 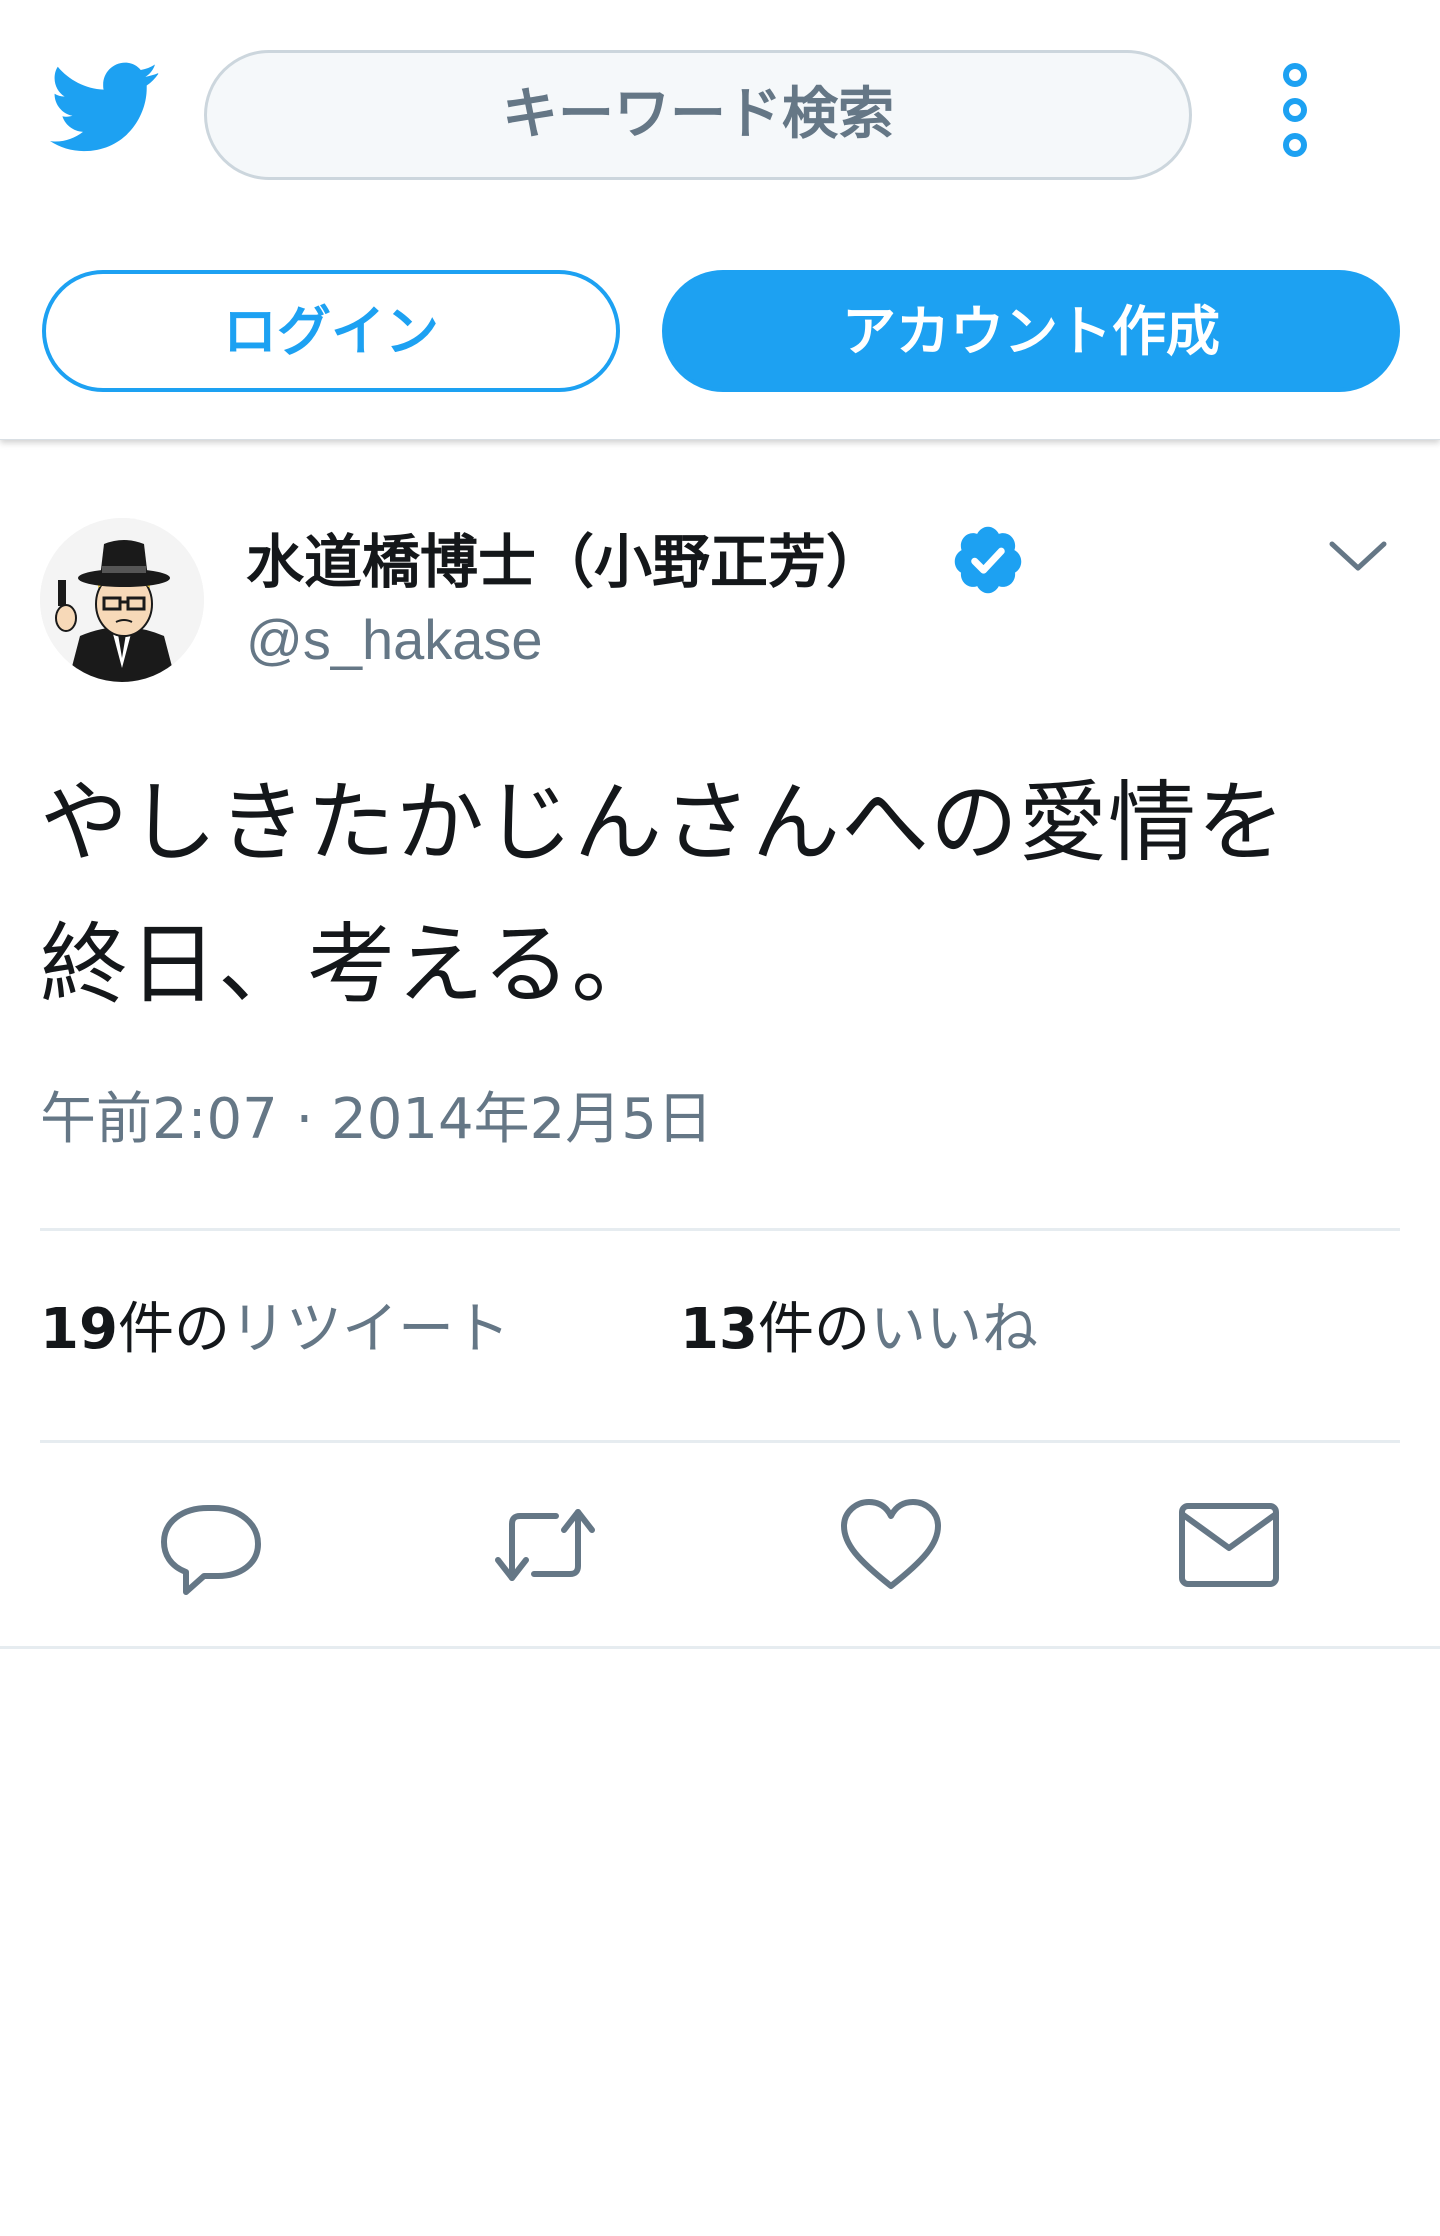 What do you see at coordinates (698, 115) in the screenshot?
I see `search-input: キーワード検索` at bounding box center [698, 115].